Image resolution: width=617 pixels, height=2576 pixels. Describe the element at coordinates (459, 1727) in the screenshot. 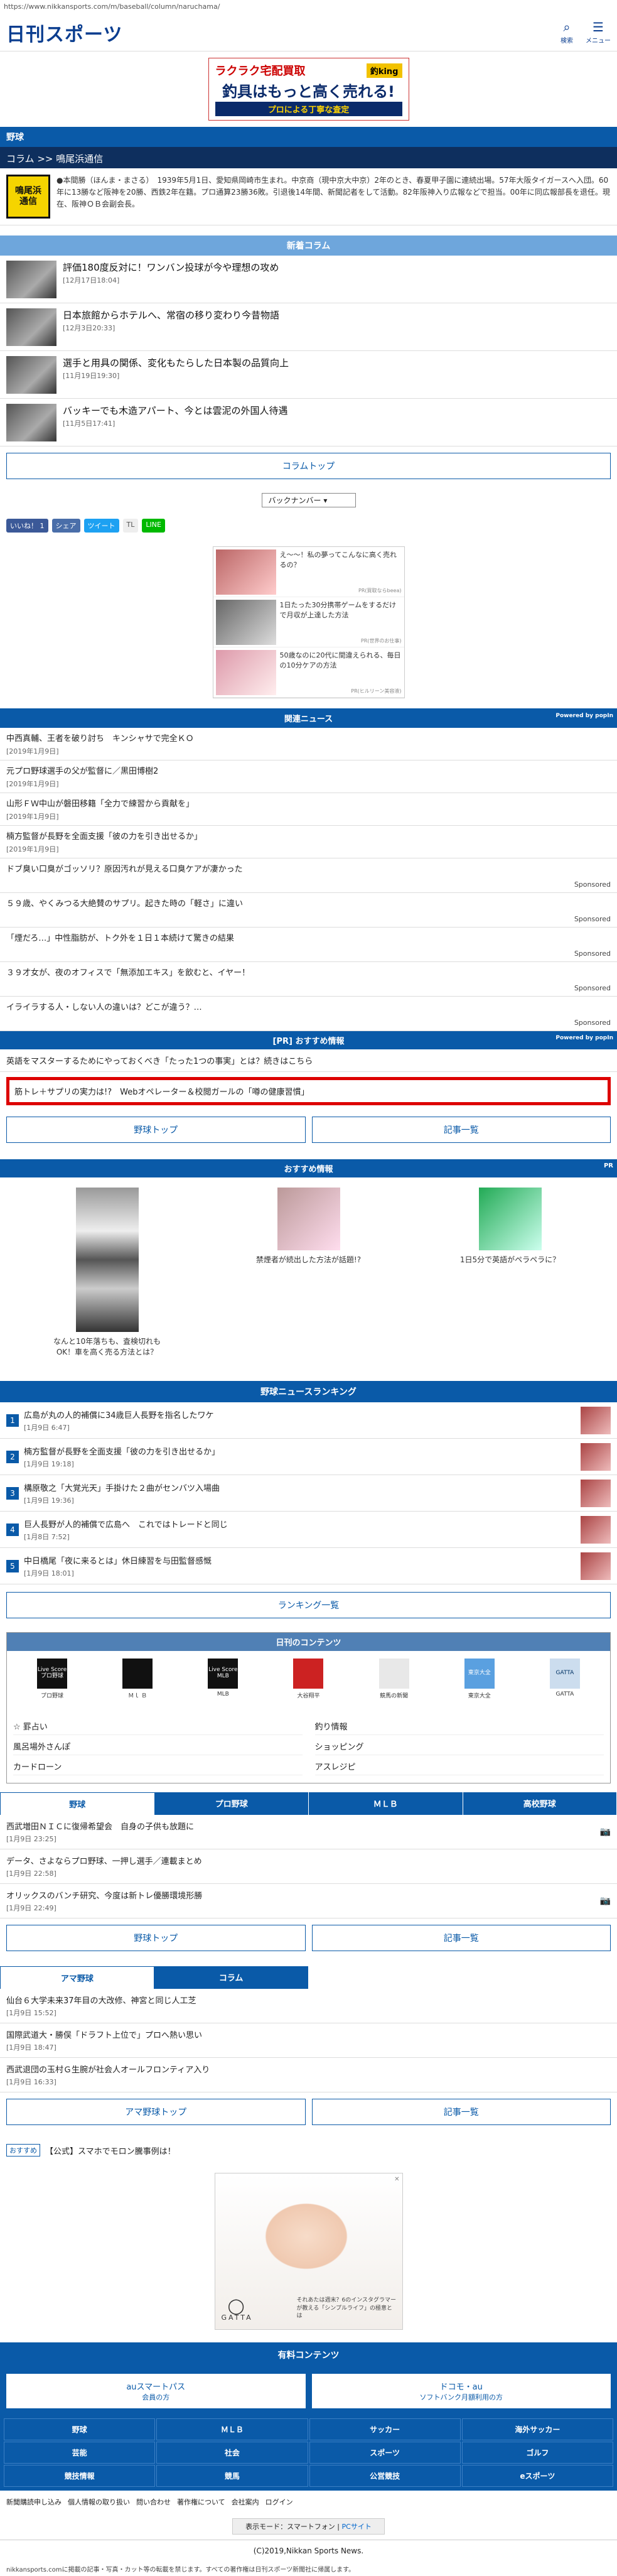

I see `content-link: 釣り情報` at that location.